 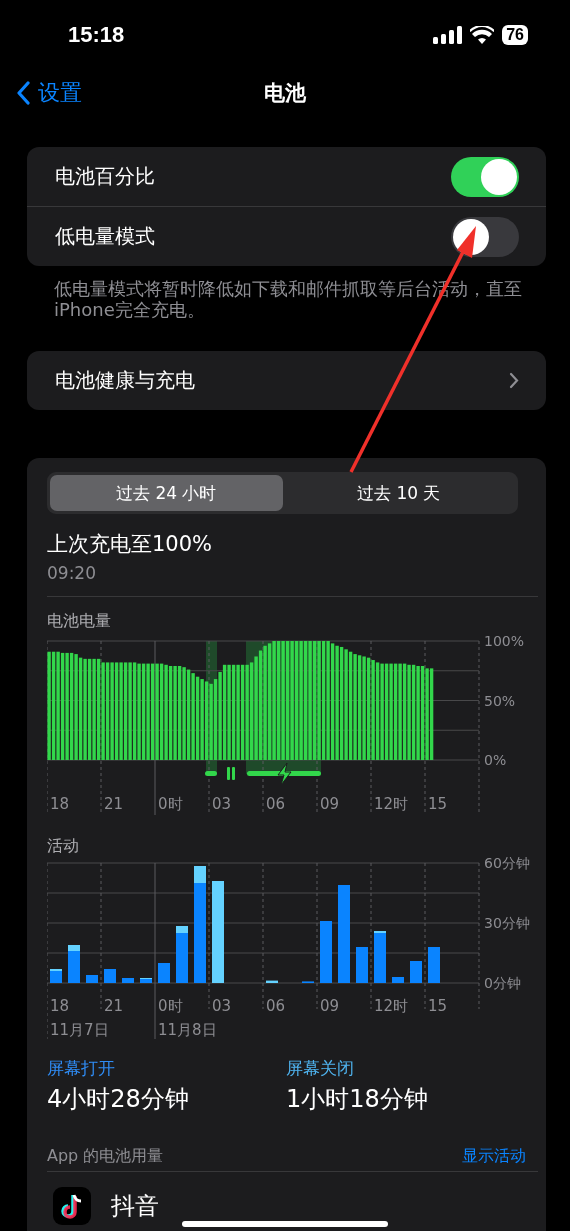 I want to click on legend-label: 屏幕打开, so click(x=81, y=1068).